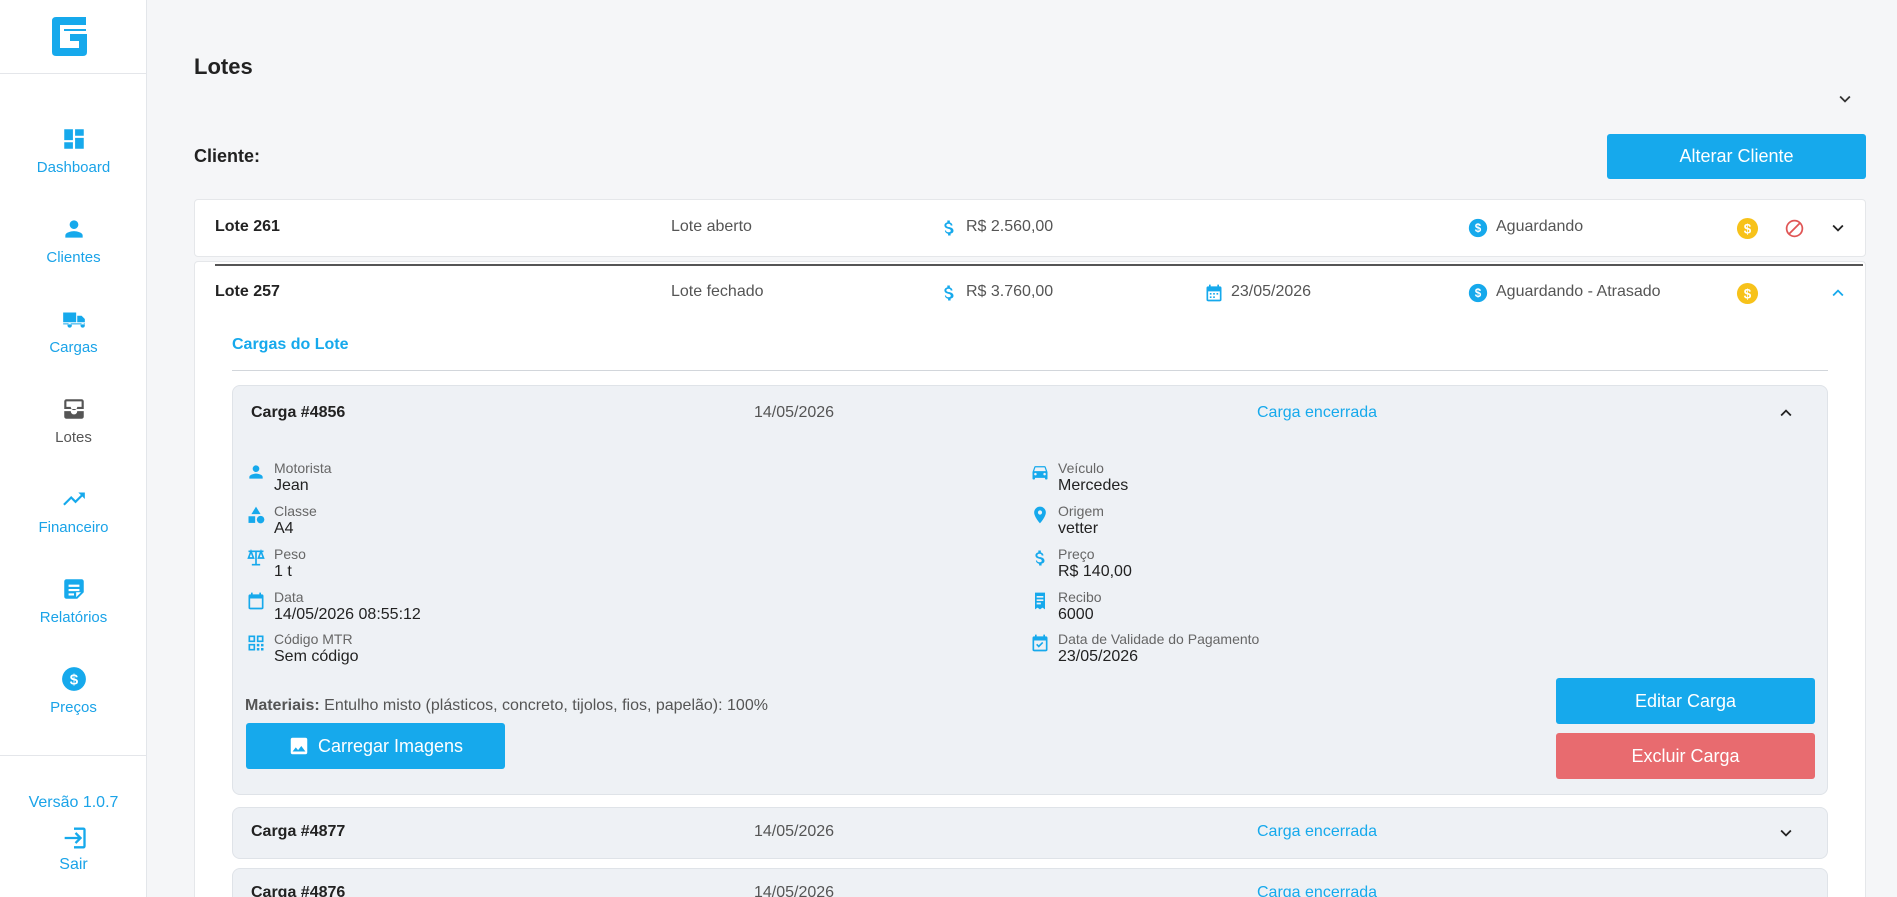 This screenshot has height=897, width=1897. I want to click on sidebar-item-lotes: Lotes, so click(73, 432).